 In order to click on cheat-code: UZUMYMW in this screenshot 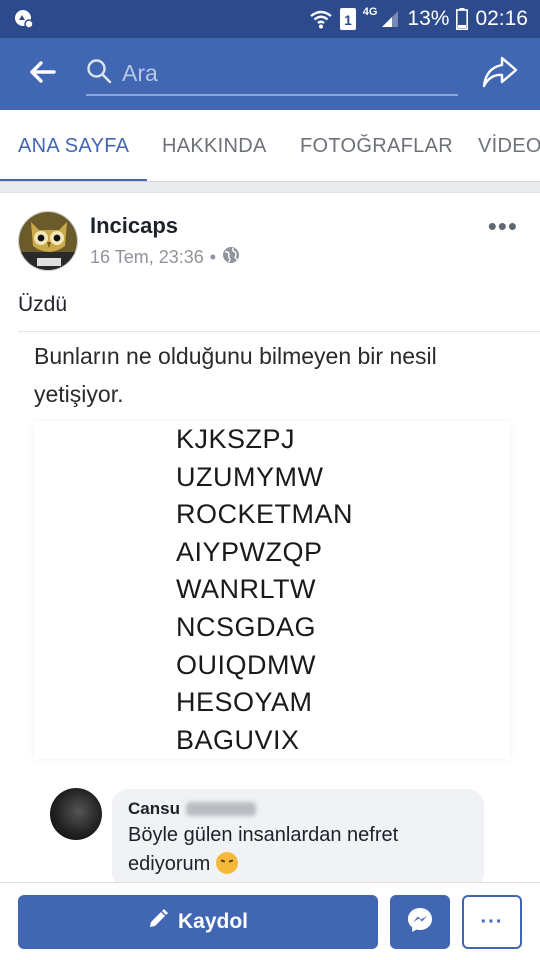, I will do `click(250, 476)`.